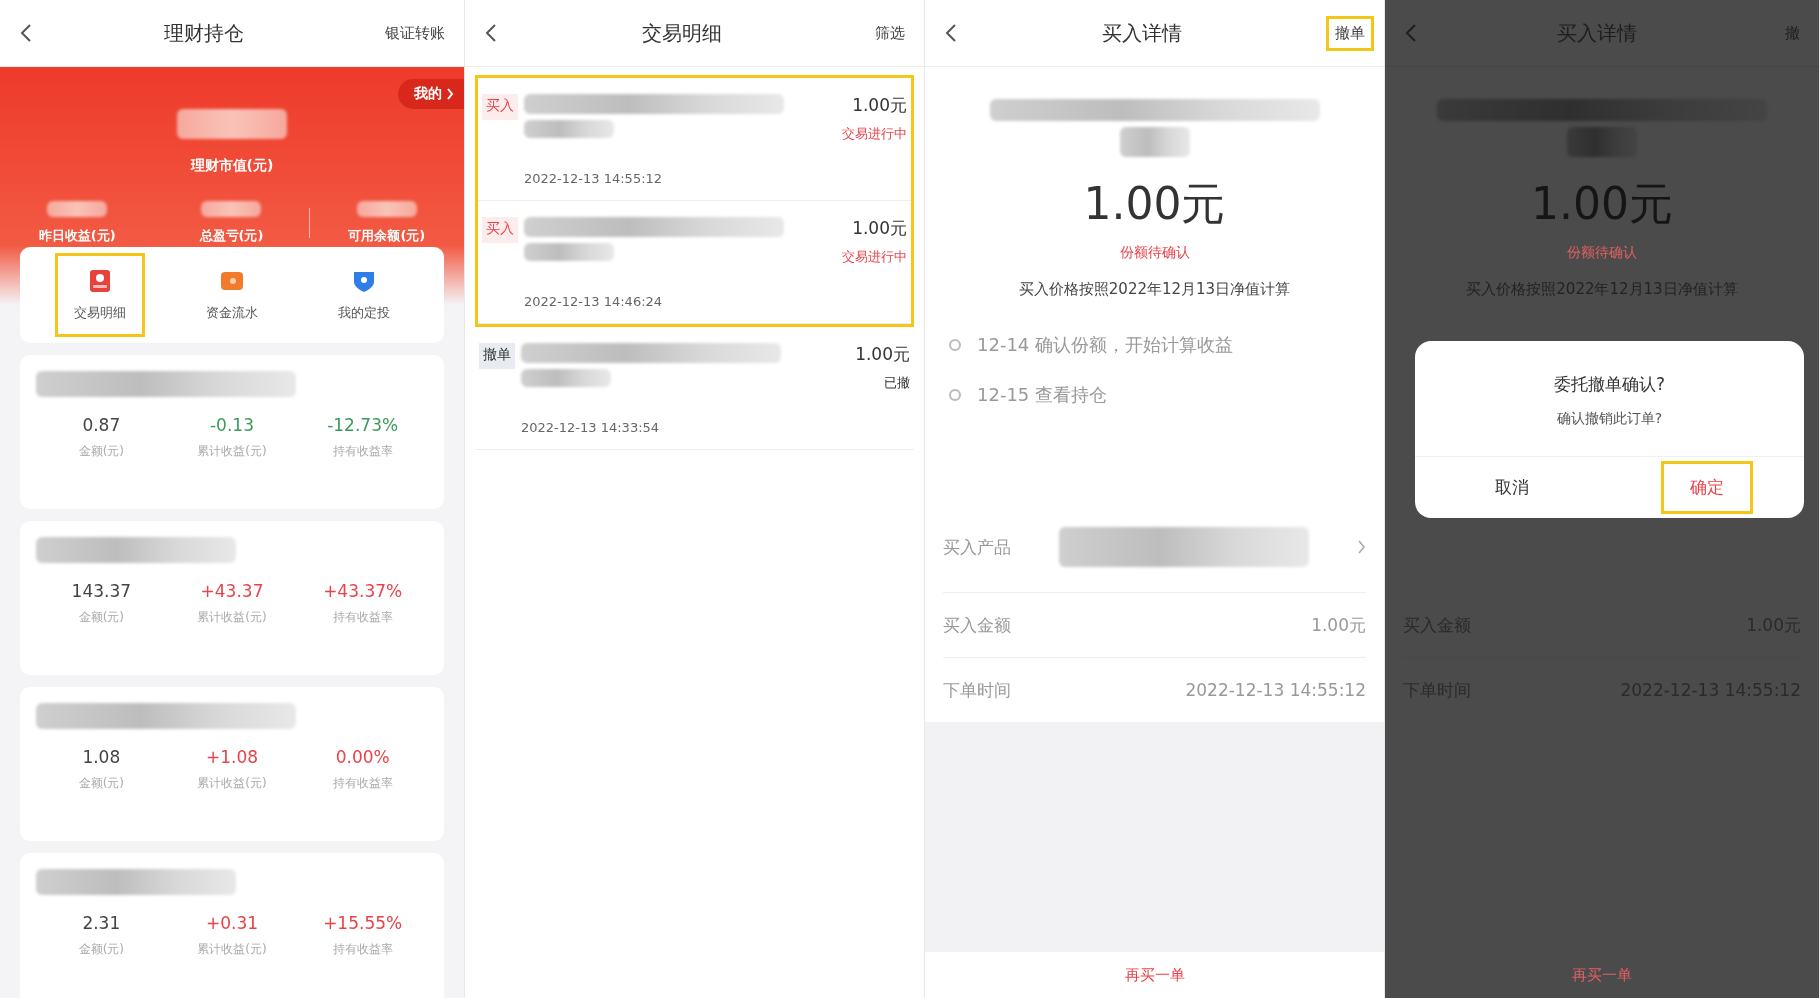 This screenshot has width=1820, height=998. I want to click on yield-rate-value: 0.00%, so click(362, 757).